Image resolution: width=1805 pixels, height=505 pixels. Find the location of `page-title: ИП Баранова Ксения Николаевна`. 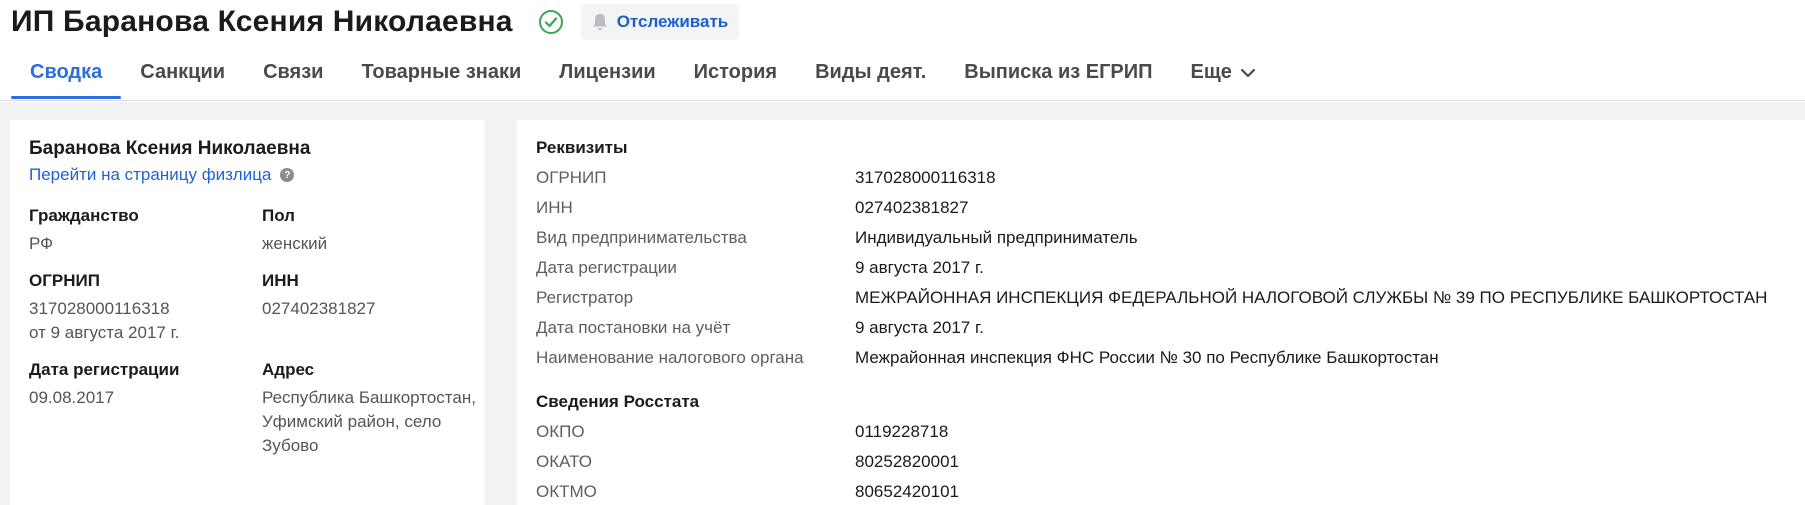

page-title: ИП Баранова Ксения Николаевна is located at coordinates (262, 21).